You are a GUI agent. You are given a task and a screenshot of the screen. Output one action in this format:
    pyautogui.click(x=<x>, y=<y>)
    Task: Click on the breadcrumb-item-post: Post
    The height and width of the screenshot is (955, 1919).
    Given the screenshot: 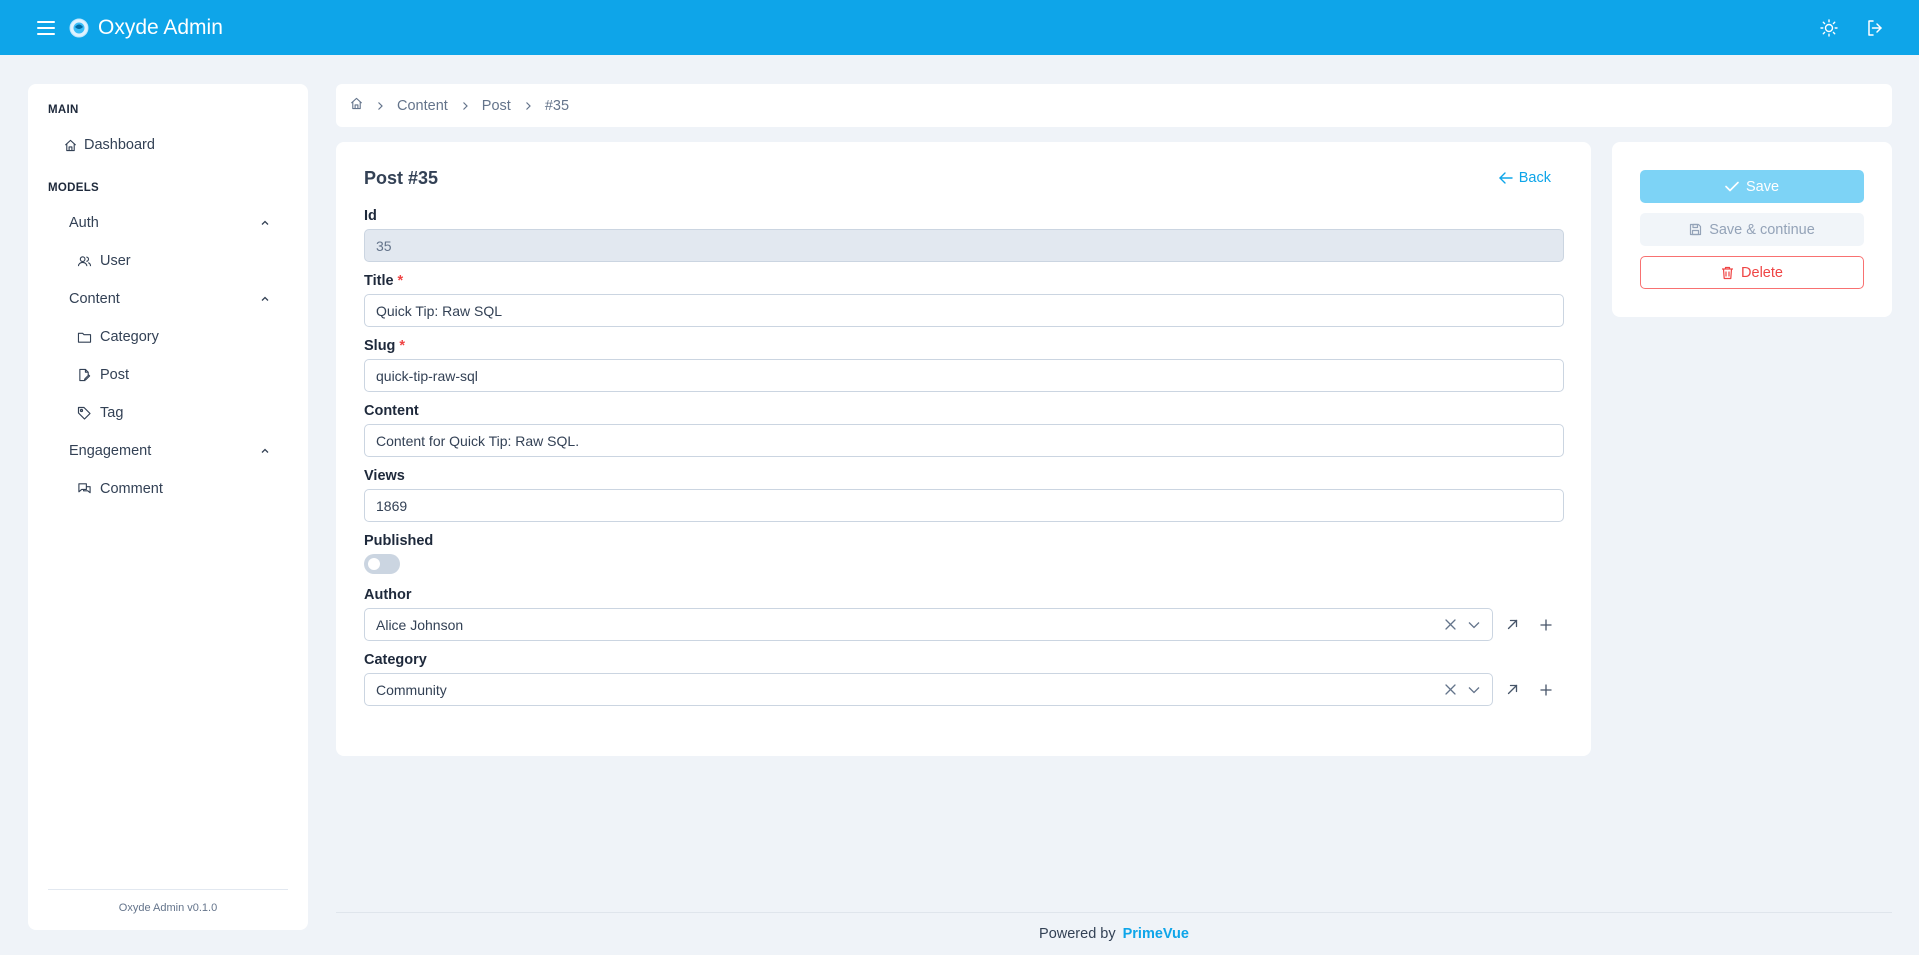 What is the action you would take?
    pyautogui.click(x=496, y=106)
    